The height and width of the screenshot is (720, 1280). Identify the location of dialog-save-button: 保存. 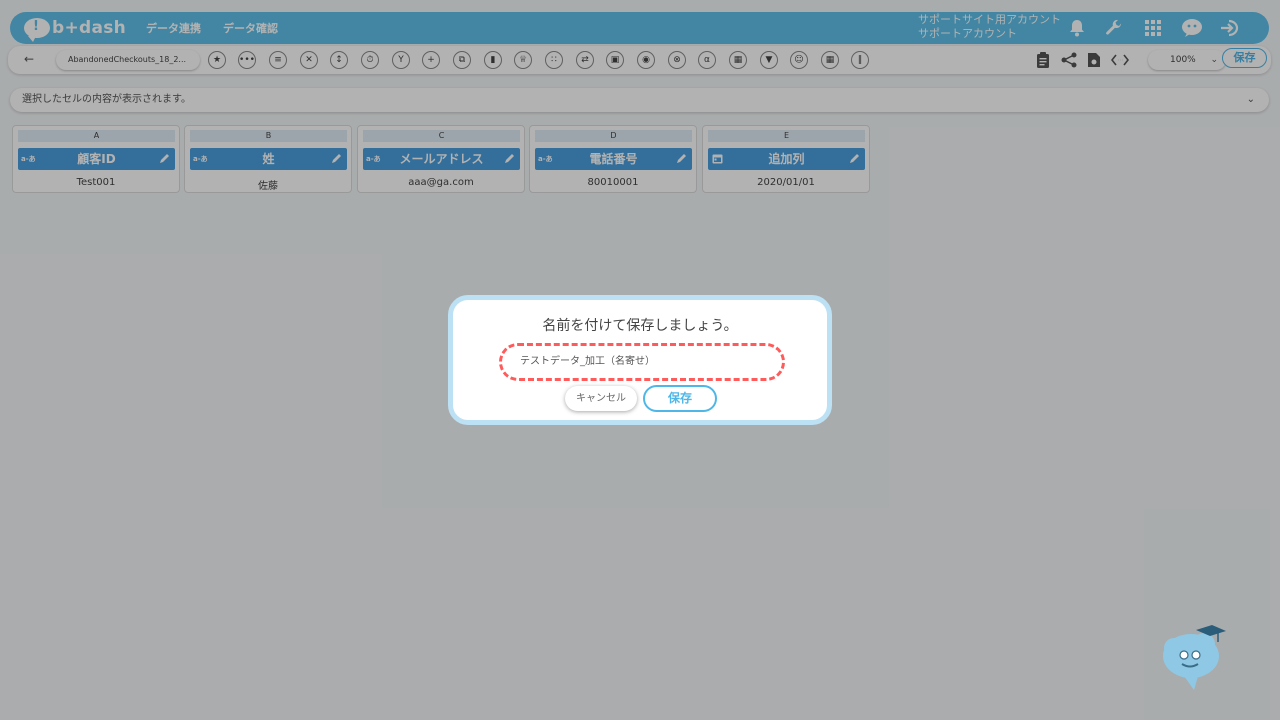
(680, 398).